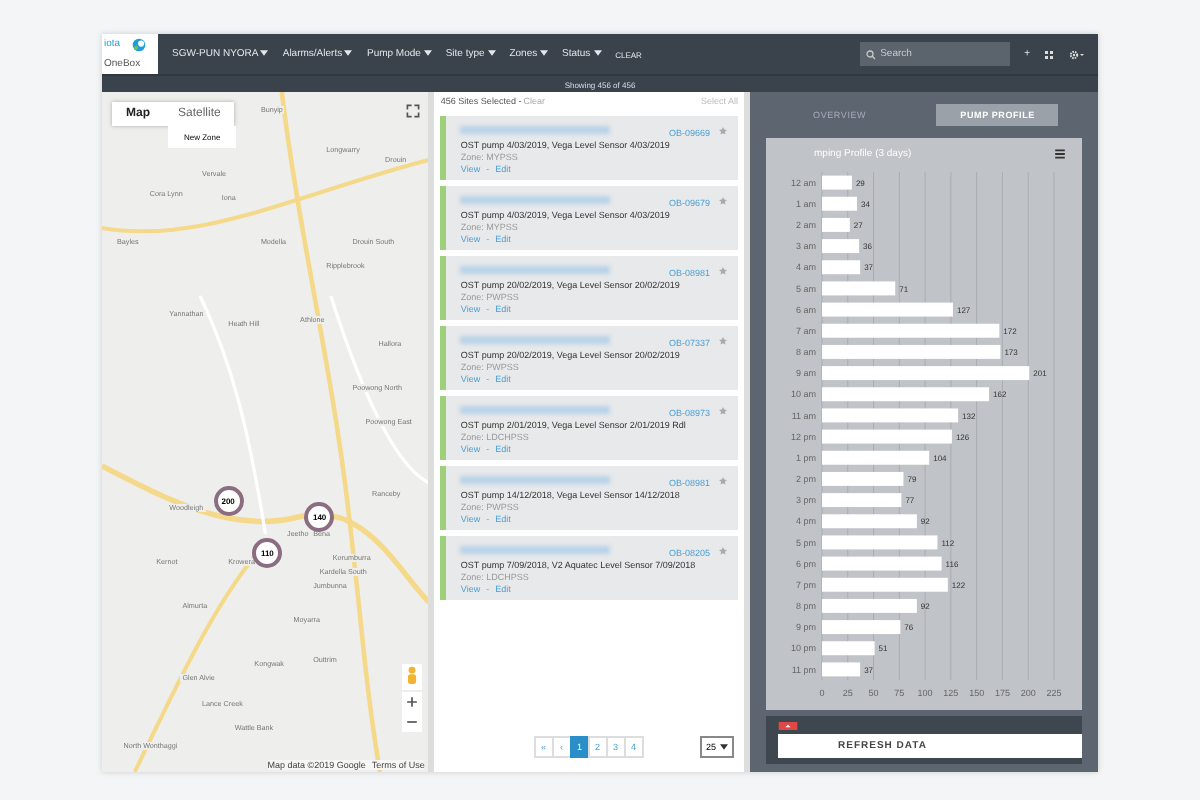 This screenshot has width=1200, height=800. I want to click on fullscreen-icon, so click(413, 111).